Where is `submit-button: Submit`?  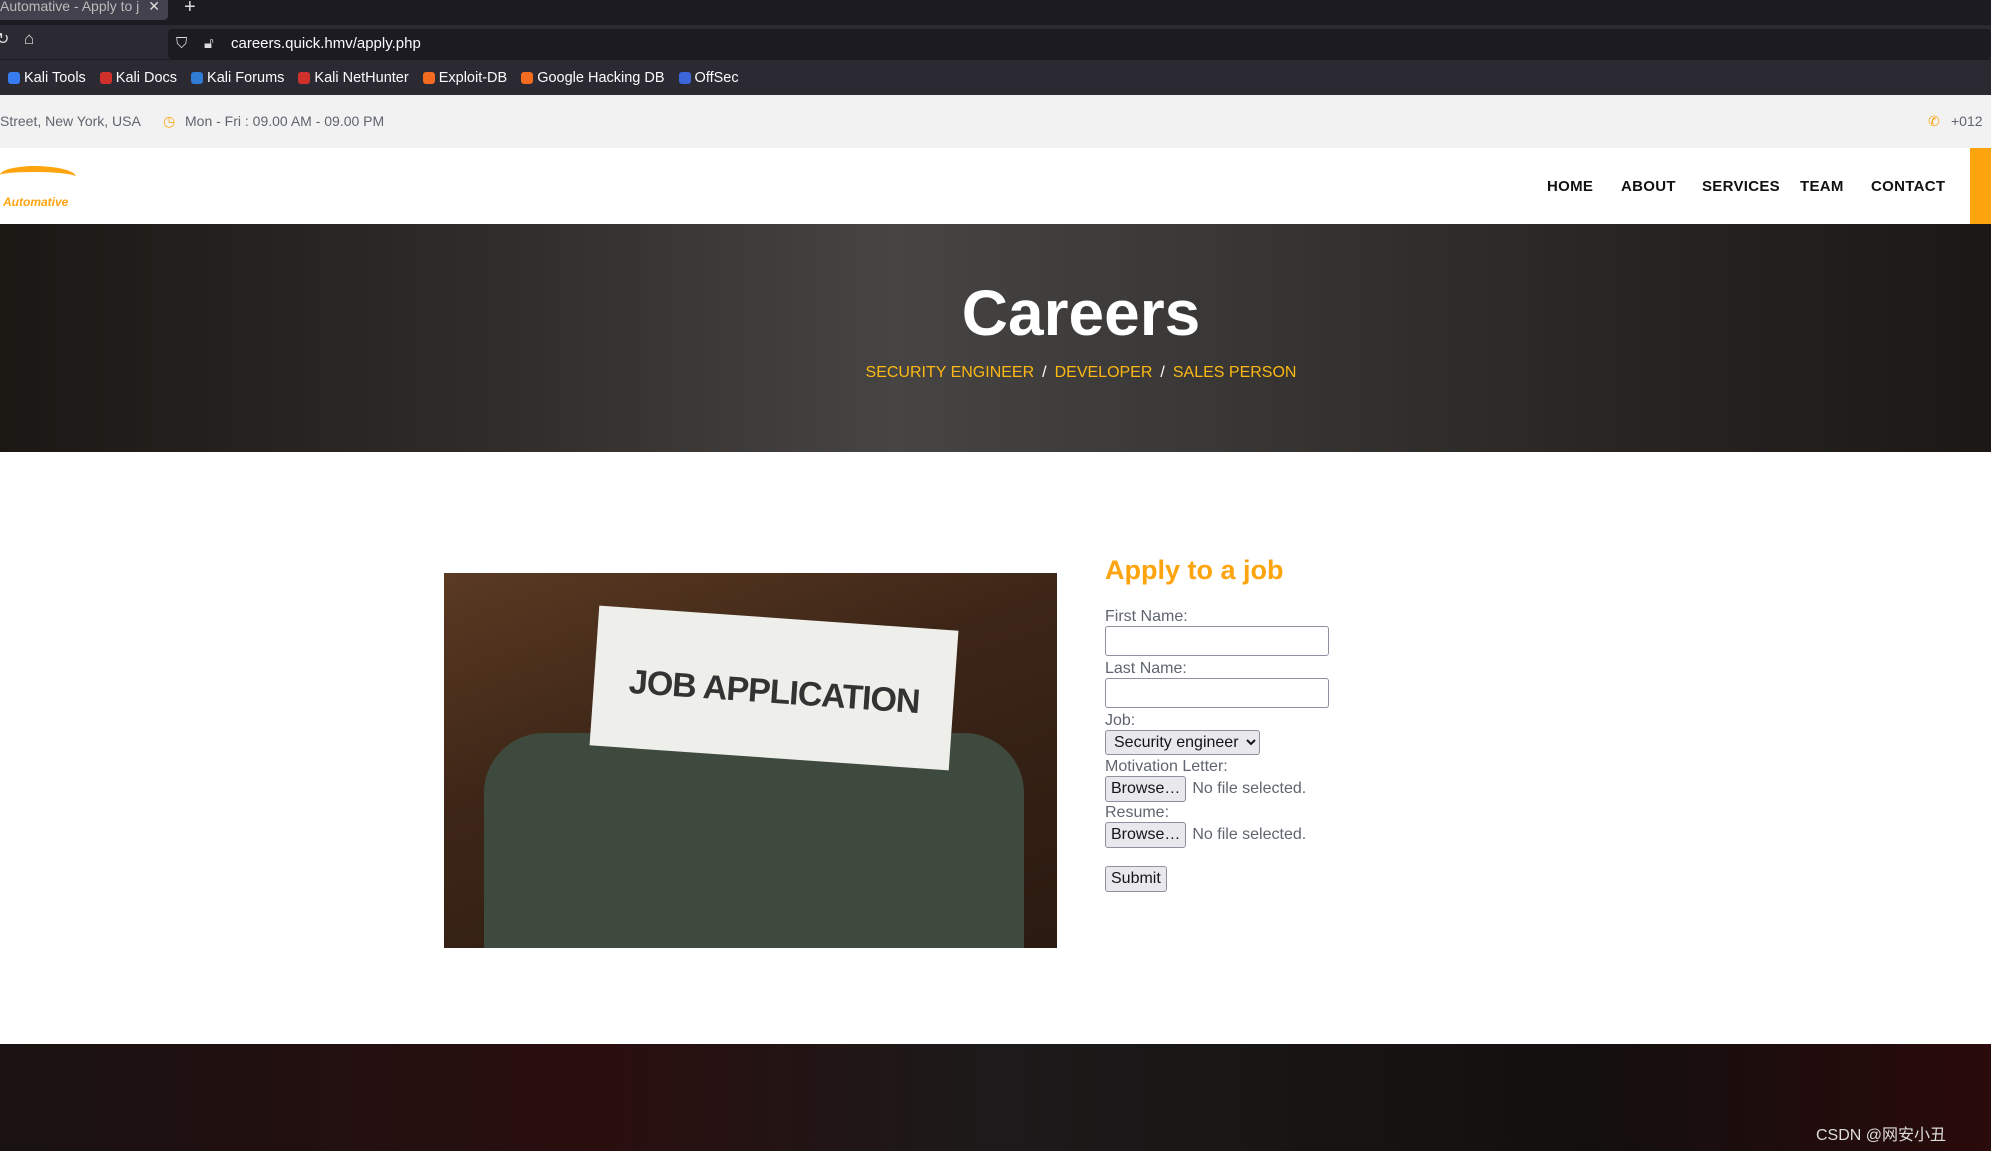
submit-button: Submit is located at coordinates (1136, 879).